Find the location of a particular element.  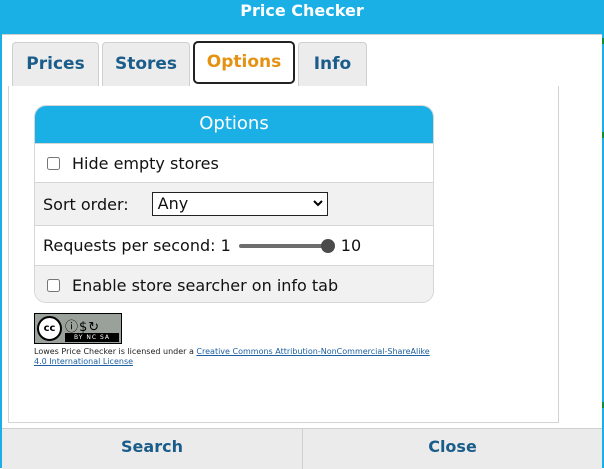

hide-empty-stores-checkbox is located at coordinates (53, 163).